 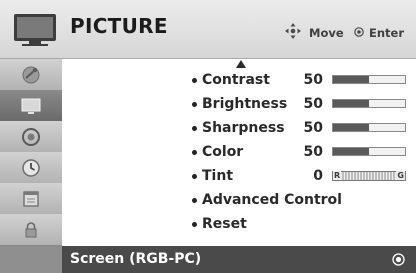 I want to click on audio-icon, so click(x=31, y=136).